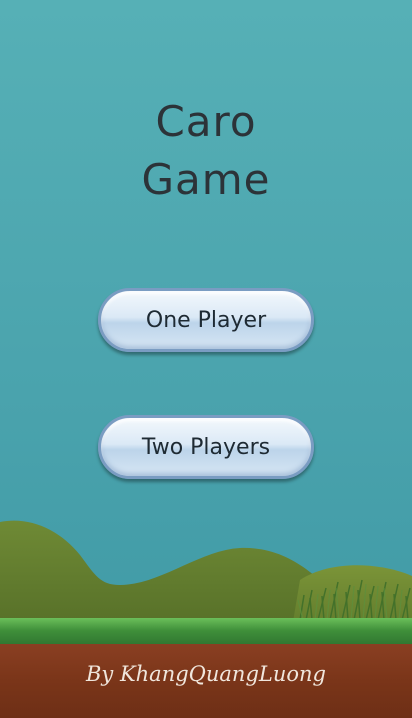 Image resolution: width=412 pixels, height=718 pixels. I want to click on grass-ground, so click(206, 632).